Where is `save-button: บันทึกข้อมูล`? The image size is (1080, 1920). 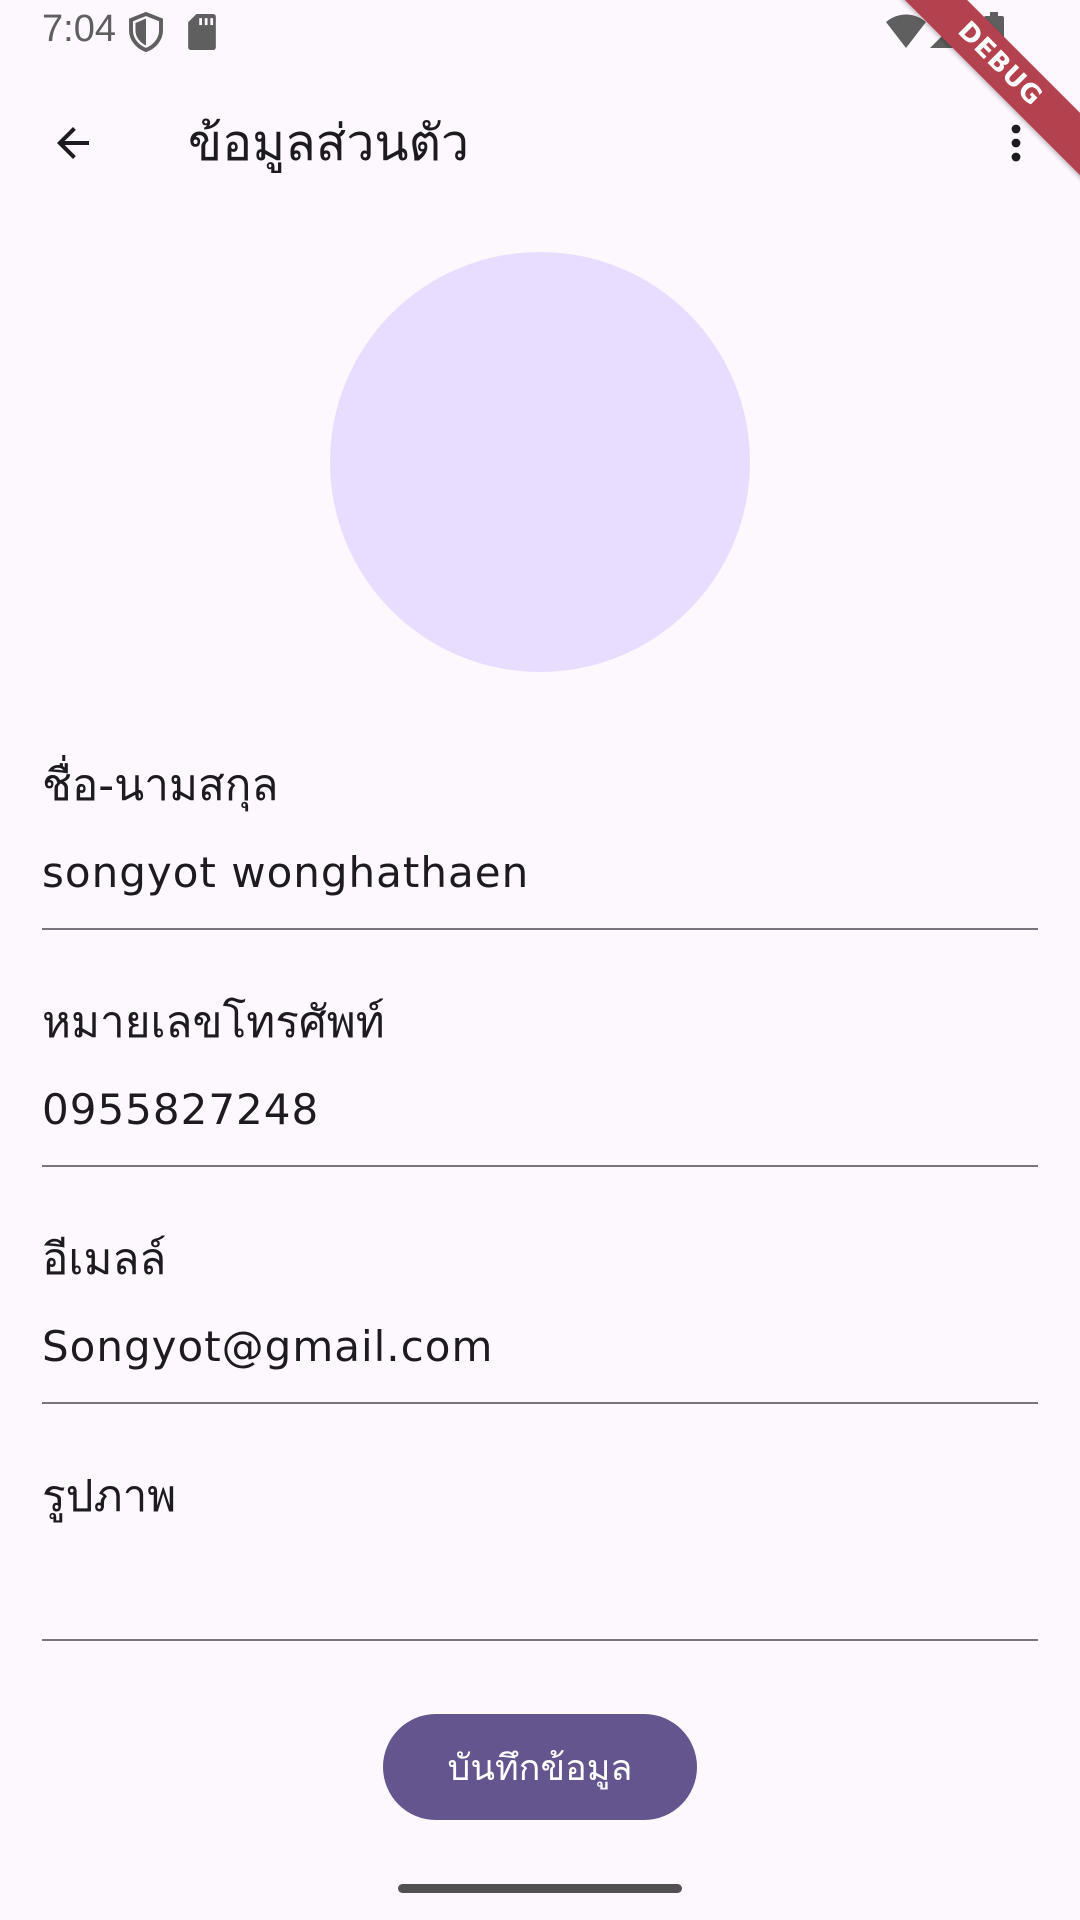
save-button: บันทึกข้อมูล is located at coordinates (540, 1767).